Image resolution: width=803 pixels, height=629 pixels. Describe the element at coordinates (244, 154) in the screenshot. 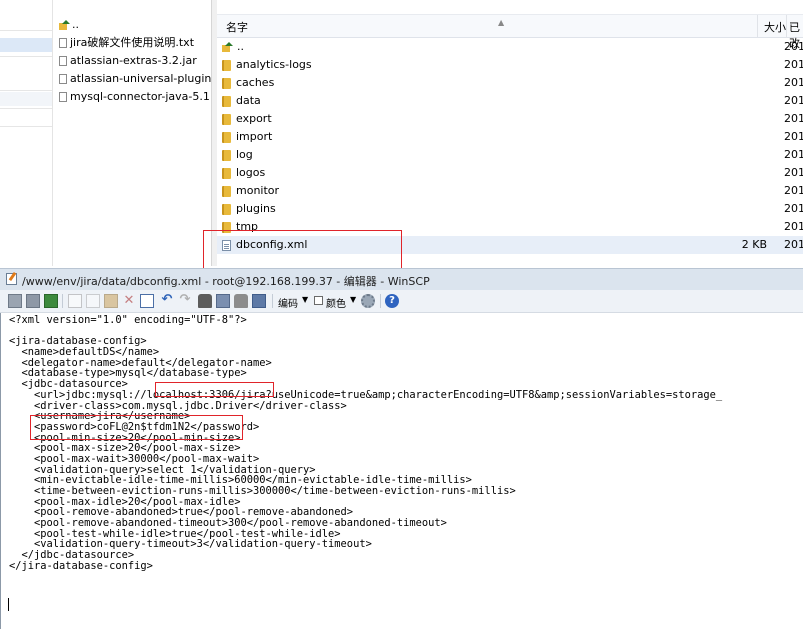

I see `row-name: log` at that location.